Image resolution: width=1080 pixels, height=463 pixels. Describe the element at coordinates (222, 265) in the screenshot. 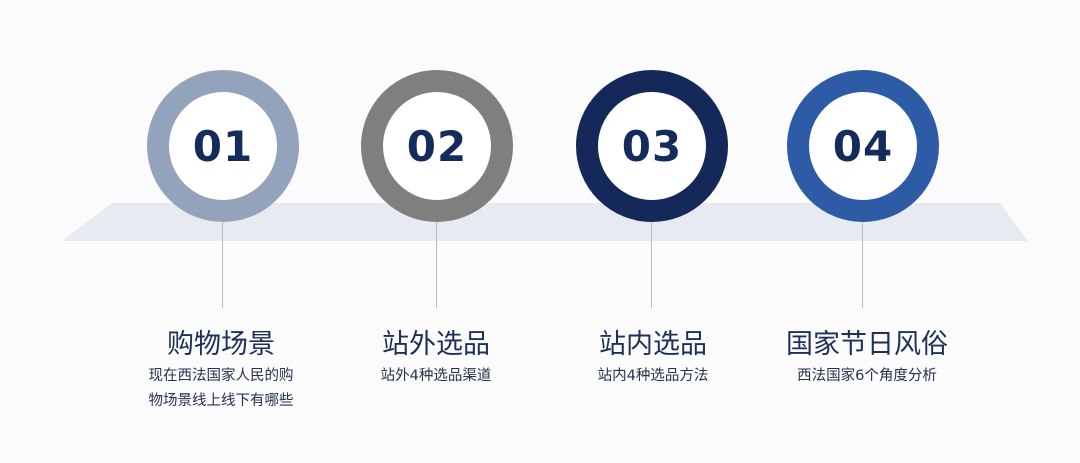

I see `step-1-connector` at that location.